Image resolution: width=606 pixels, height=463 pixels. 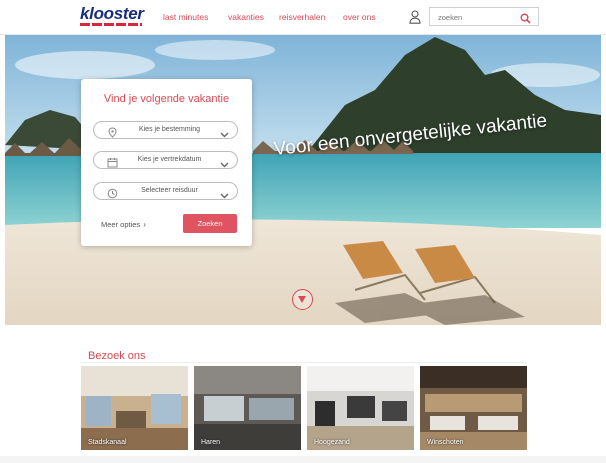 I want to click on search-card-title: Vind je volgende vakantie, so click(x=166, y=99).